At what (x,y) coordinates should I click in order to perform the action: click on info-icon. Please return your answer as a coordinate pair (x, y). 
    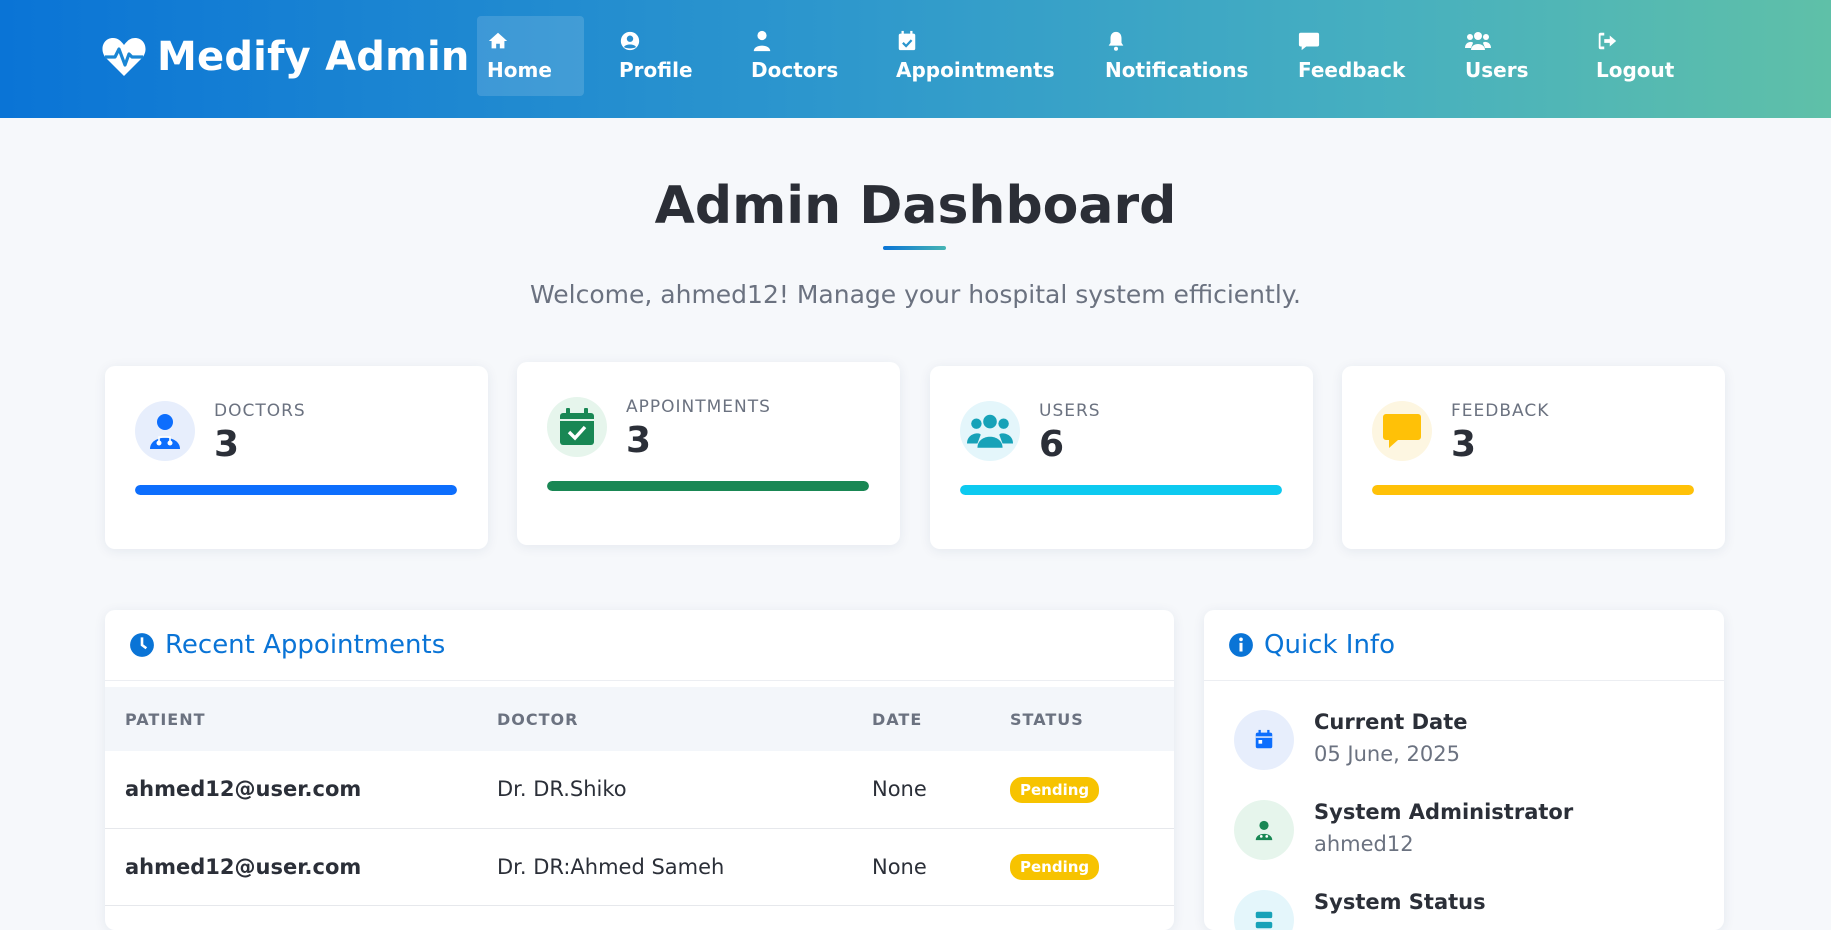
    Looking at the image, I should click on (1241, 645).